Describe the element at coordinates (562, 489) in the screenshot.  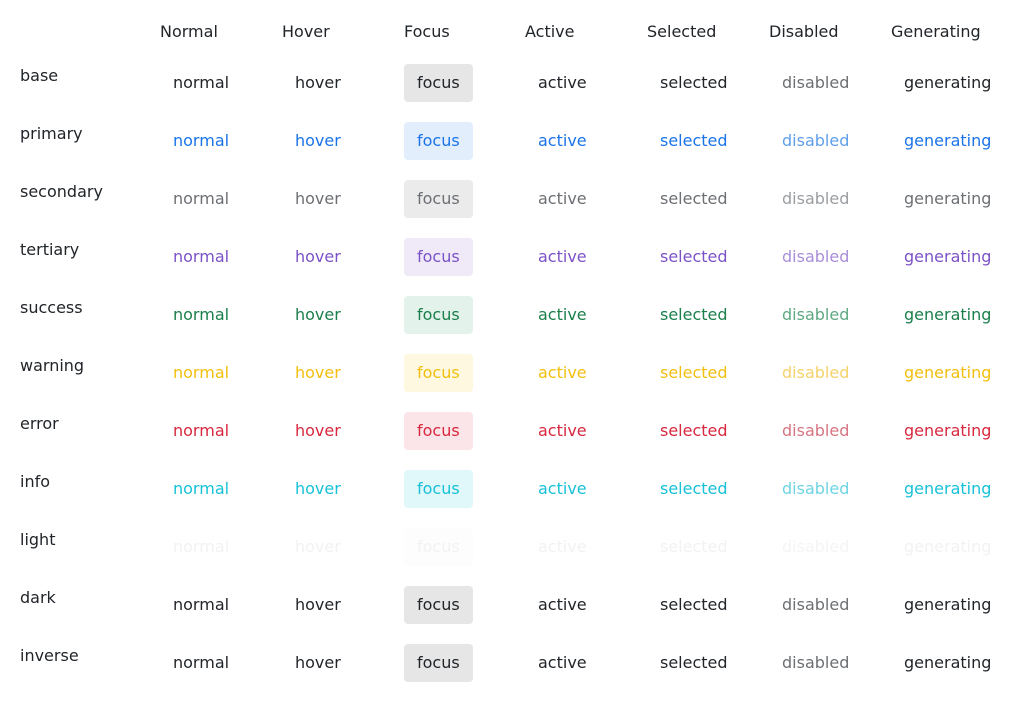
I see `info-active-button: active` at that location.